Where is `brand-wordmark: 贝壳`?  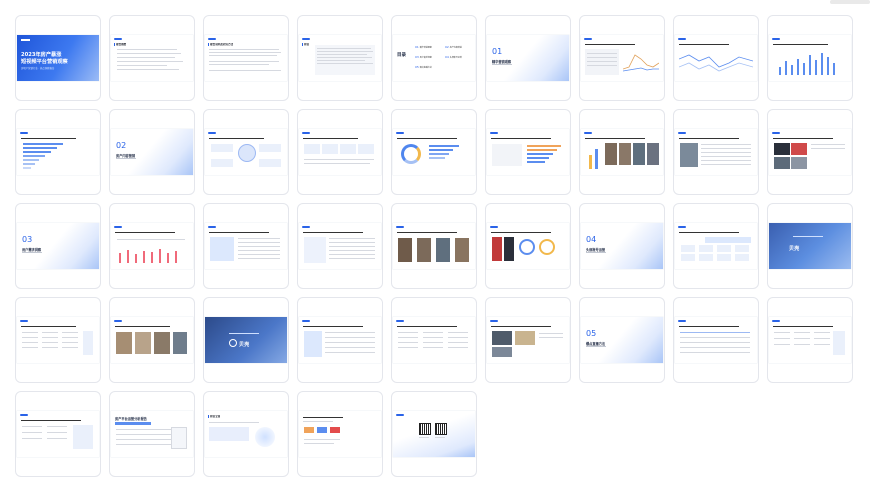 brand-wordmark: 贝壳 is located at coordinates (244, 345).